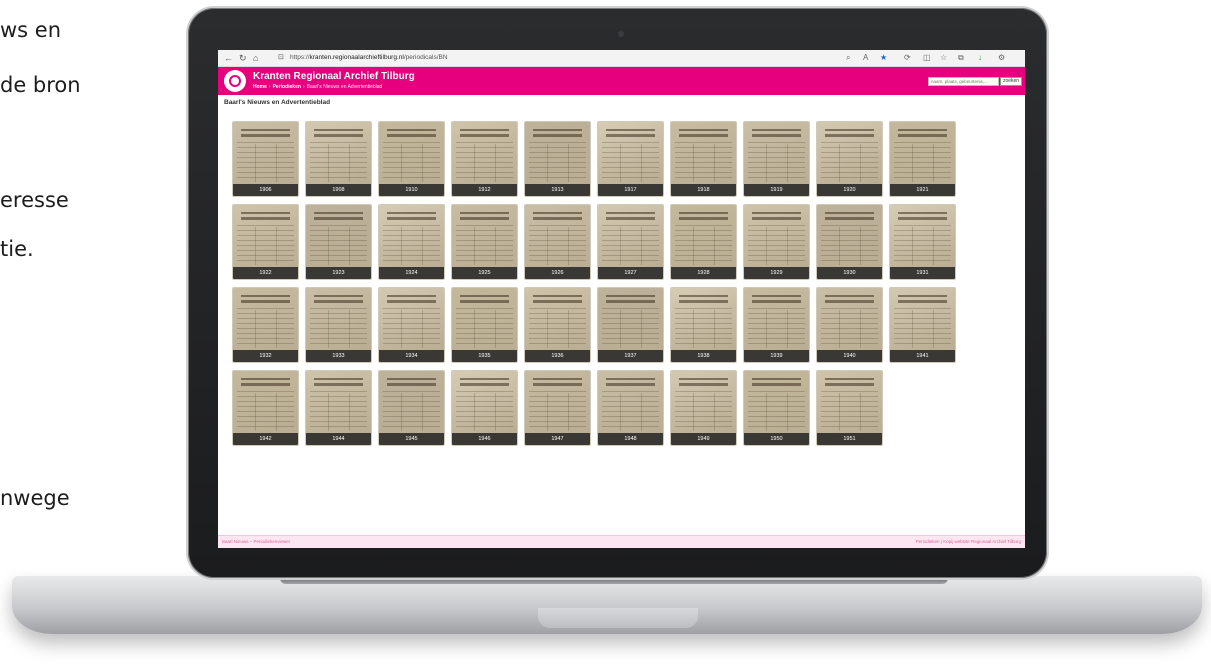 This screenshot has height=667, width=1211. What do you see at coordinates (338, 242) in the screenshot?
I see `issue-tile: 1923` at bounding box center [338, 242].